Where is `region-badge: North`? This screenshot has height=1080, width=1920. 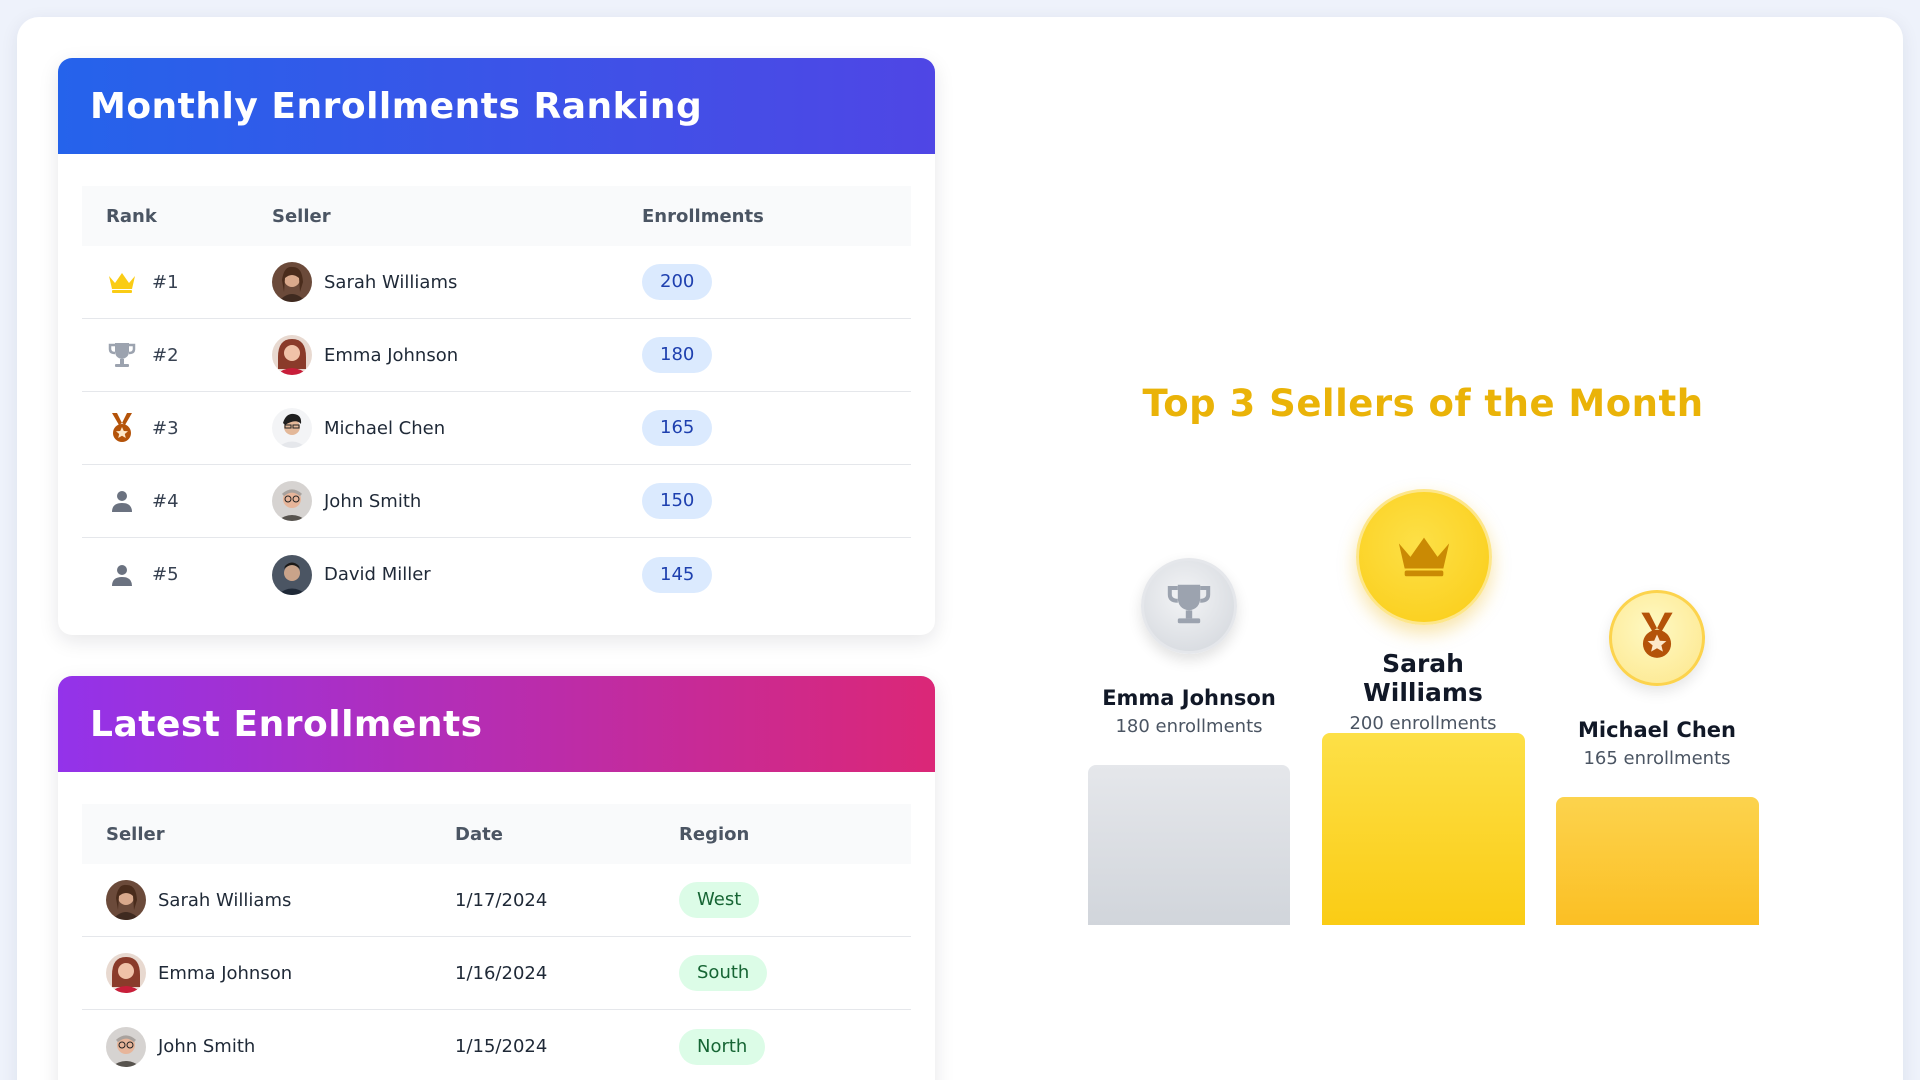 region-badge: North is located at coordinates (722, 1046).